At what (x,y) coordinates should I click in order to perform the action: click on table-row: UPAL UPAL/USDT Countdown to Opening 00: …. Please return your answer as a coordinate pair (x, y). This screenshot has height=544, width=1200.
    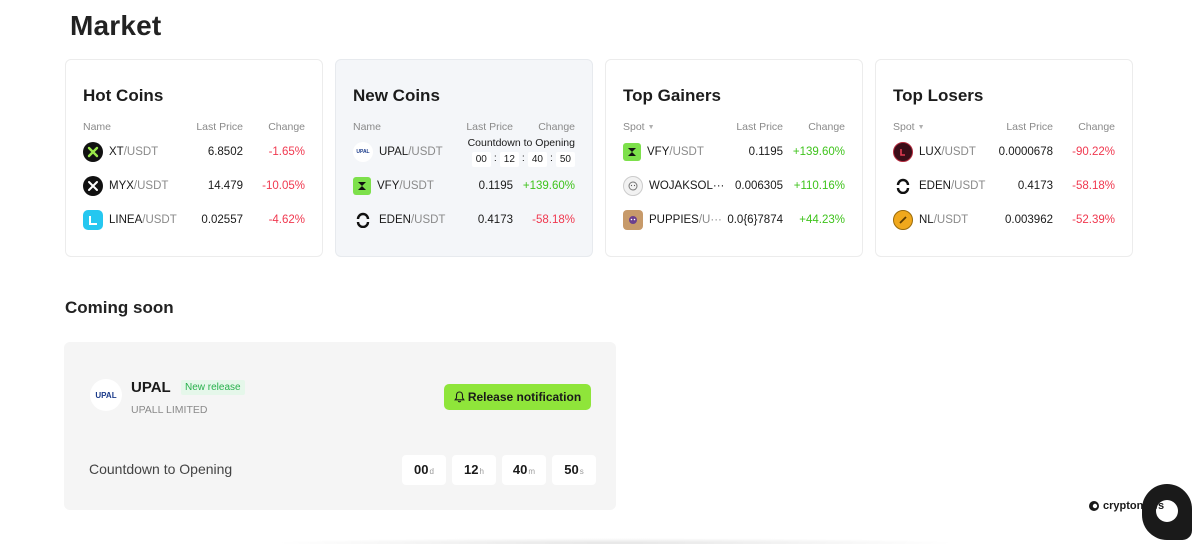
    Looking at the image, I should click on (464, 152).